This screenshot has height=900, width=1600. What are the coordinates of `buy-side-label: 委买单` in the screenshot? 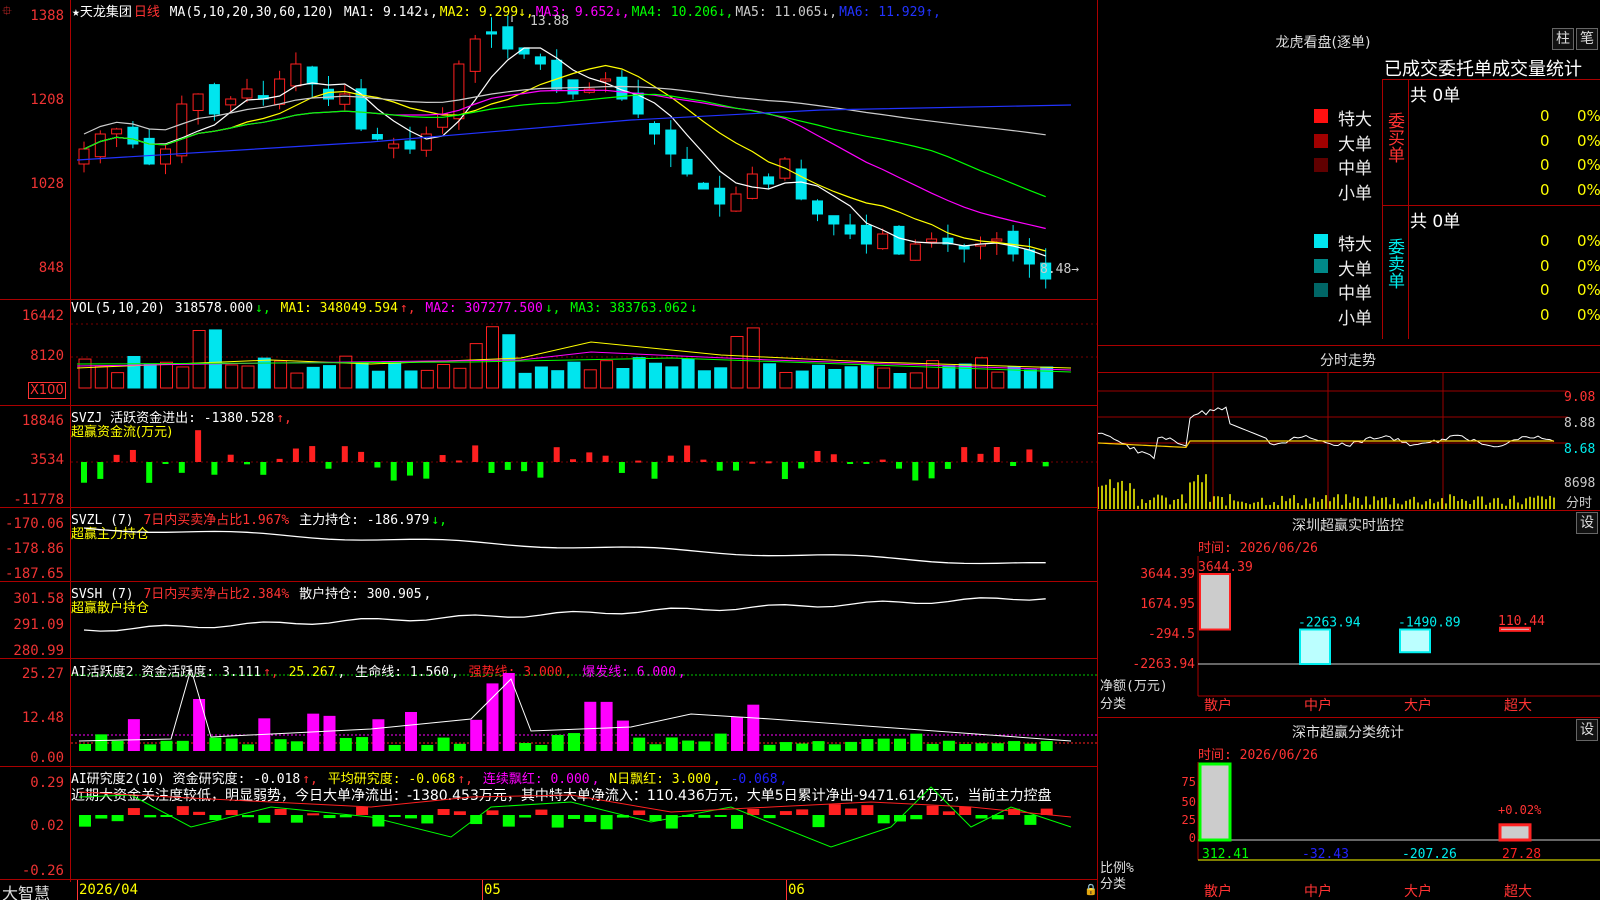 It's located at (1394, 137).